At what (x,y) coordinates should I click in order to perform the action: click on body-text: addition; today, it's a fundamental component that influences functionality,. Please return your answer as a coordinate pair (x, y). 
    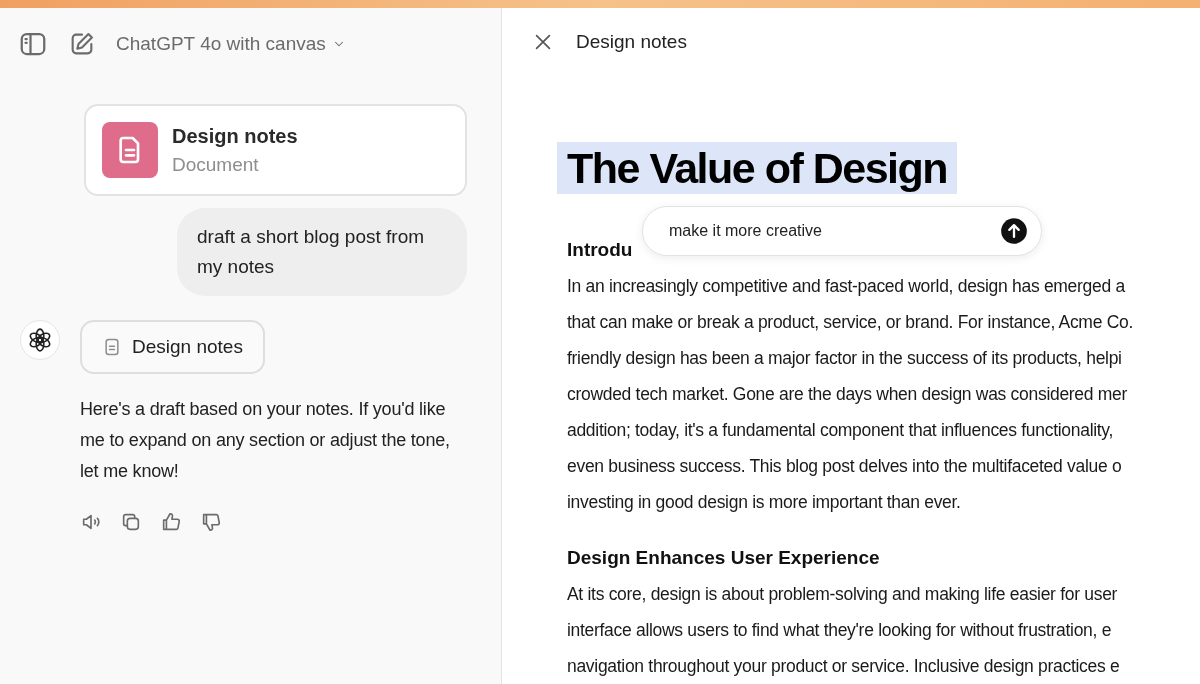
    Looking at the image, I should click on (841, 430).